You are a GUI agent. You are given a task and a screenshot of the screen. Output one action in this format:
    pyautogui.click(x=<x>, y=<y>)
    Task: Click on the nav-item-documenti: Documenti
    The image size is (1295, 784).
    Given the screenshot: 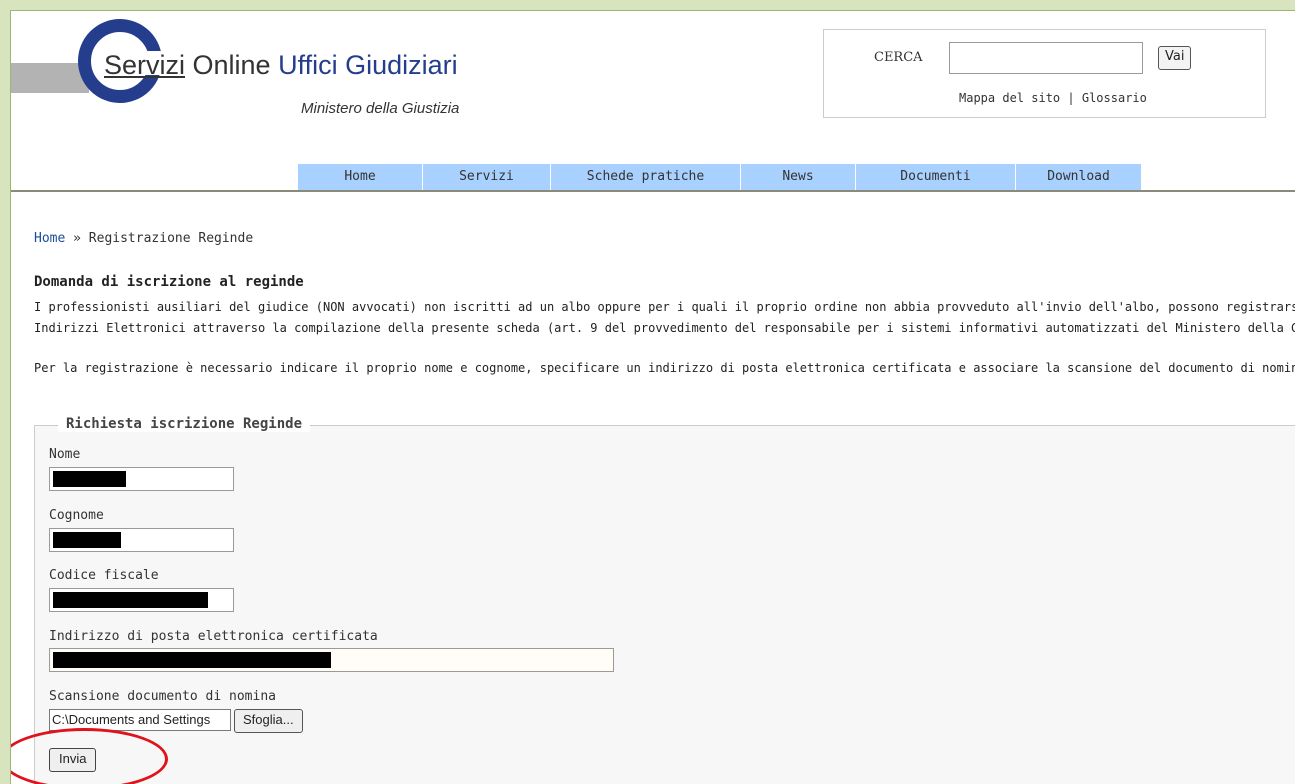 What is the action you would take?
    pyautogui.click(x=936, y=177)
    